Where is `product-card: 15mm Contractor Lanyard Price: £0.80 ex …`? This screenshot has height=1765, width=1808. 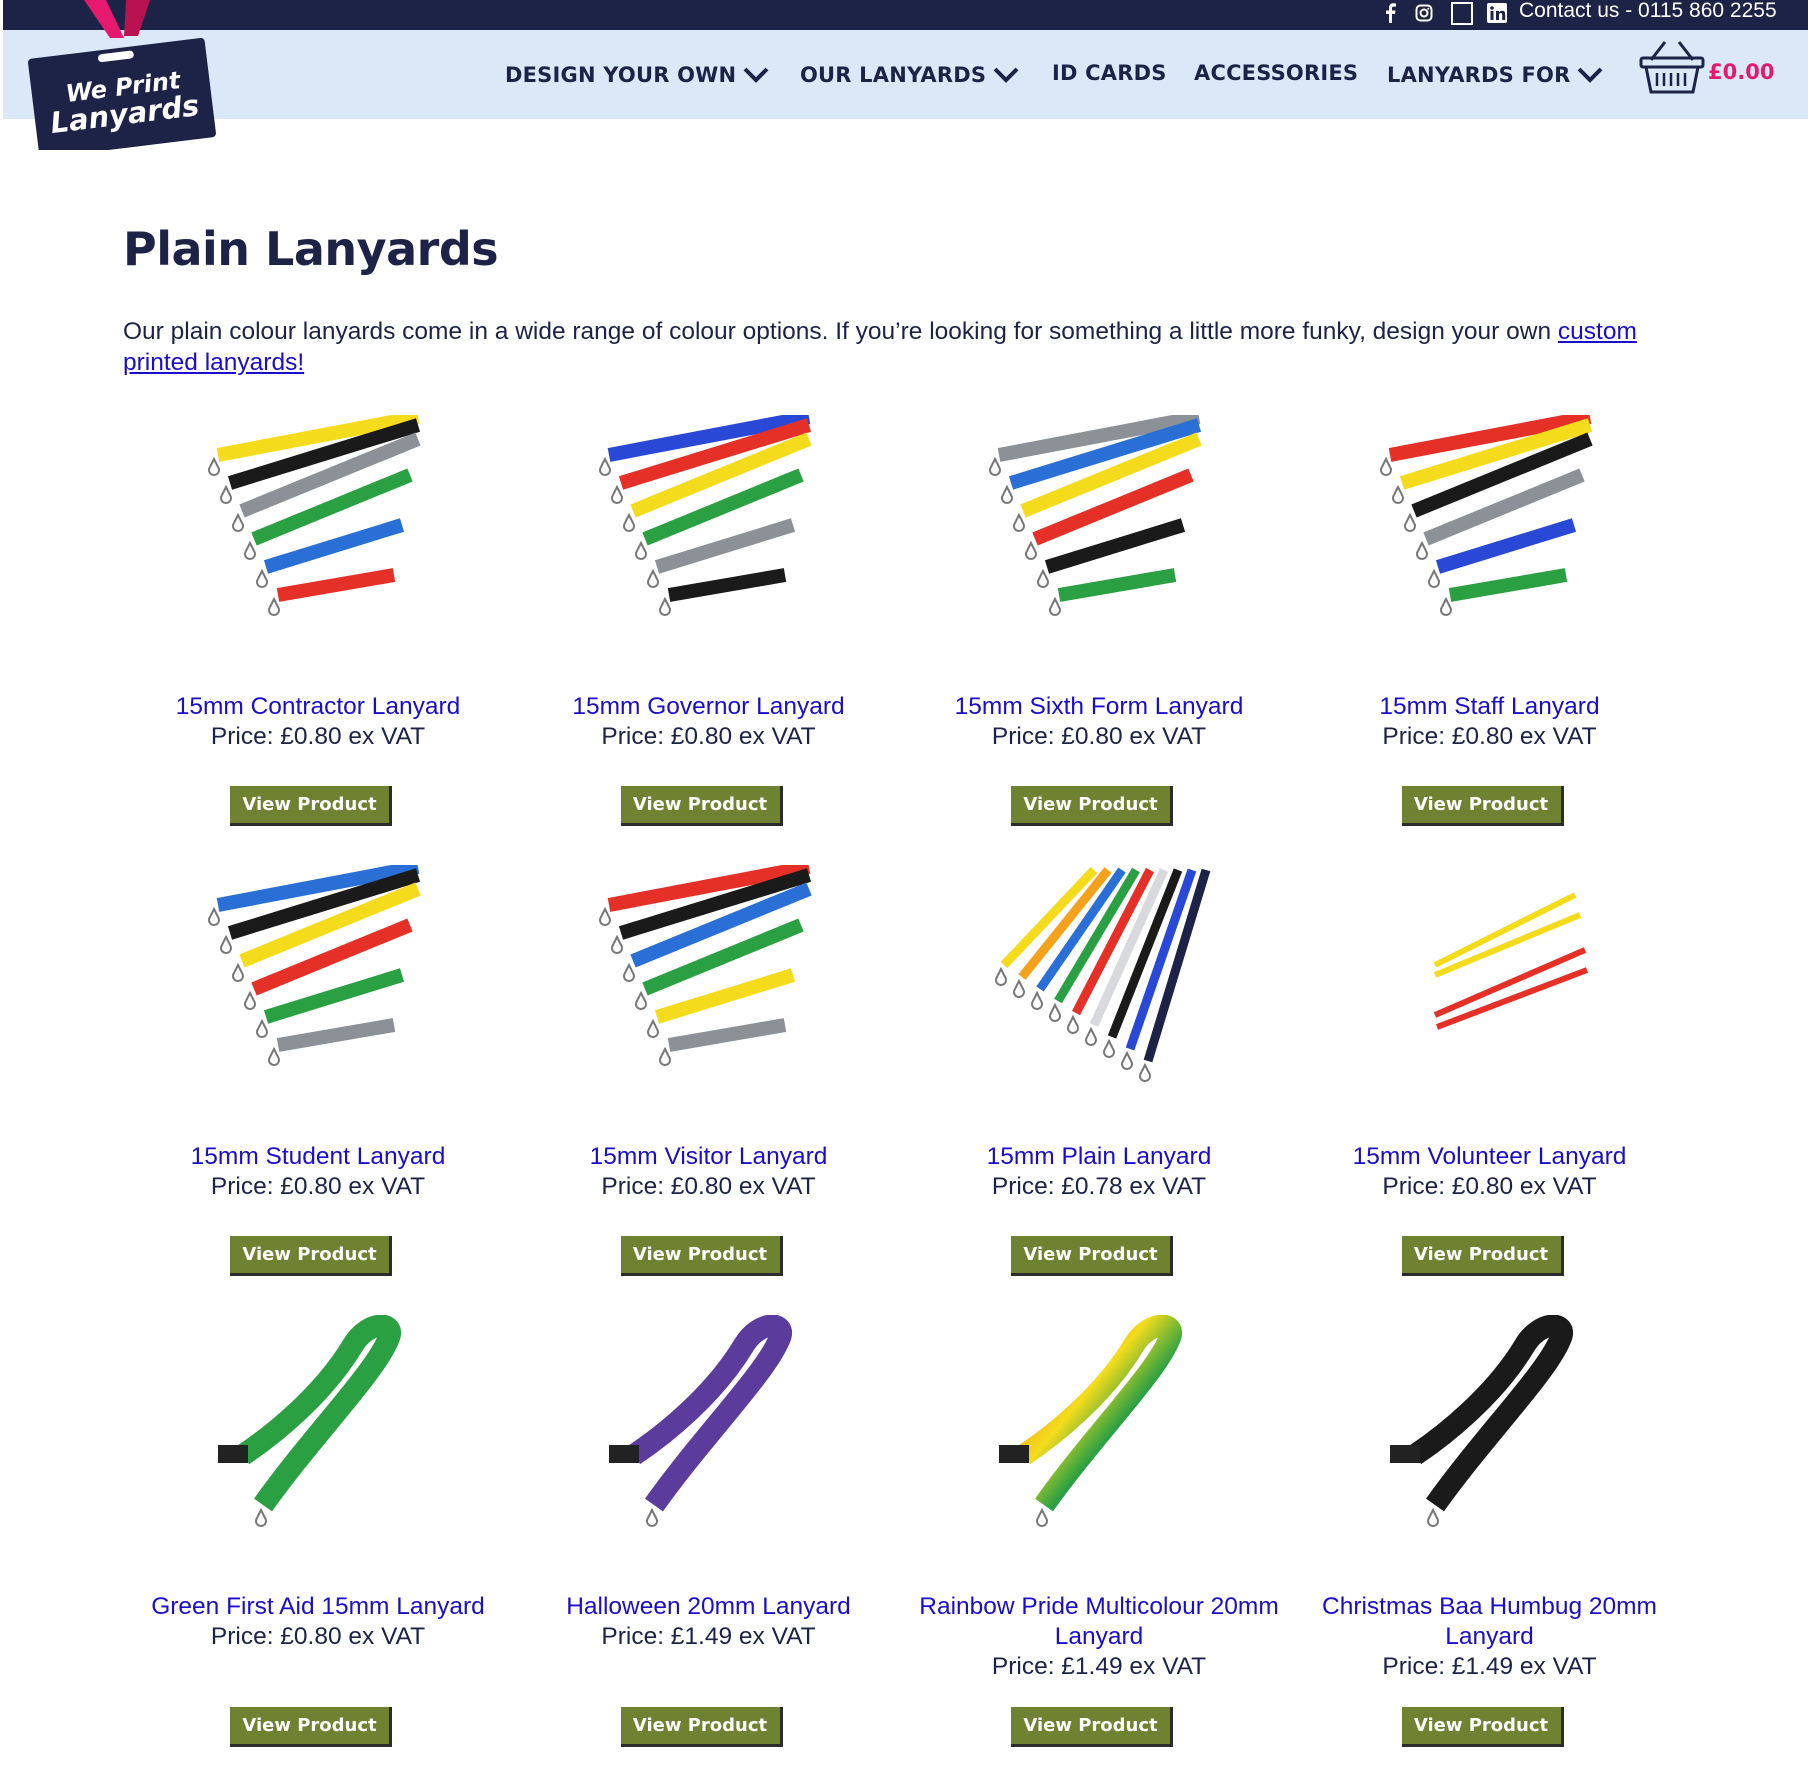
product-card: 15mm Contractor Lanyard Price: £0.80 ex … is located at coordinates (318, 637).